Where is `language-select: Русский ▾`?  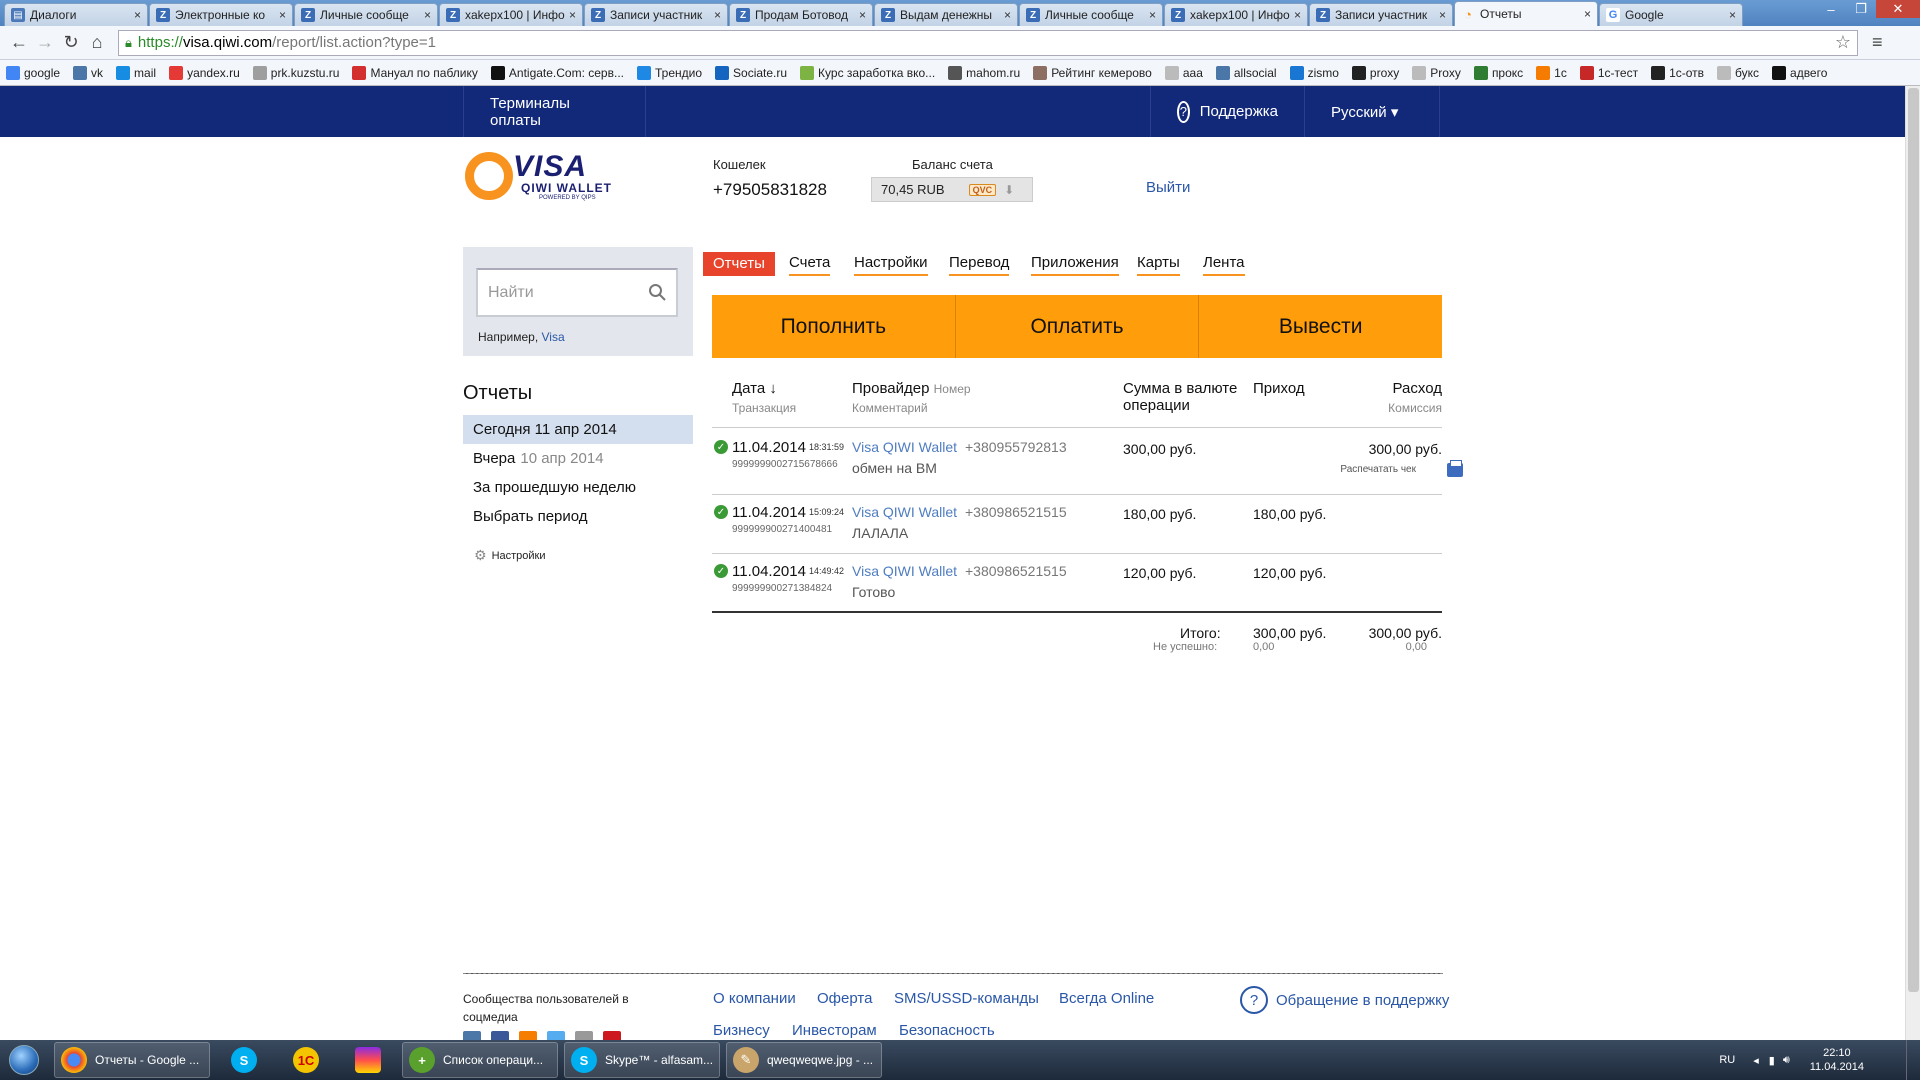 language-select: Русский ▾ is located at coordinates (1372, 111).